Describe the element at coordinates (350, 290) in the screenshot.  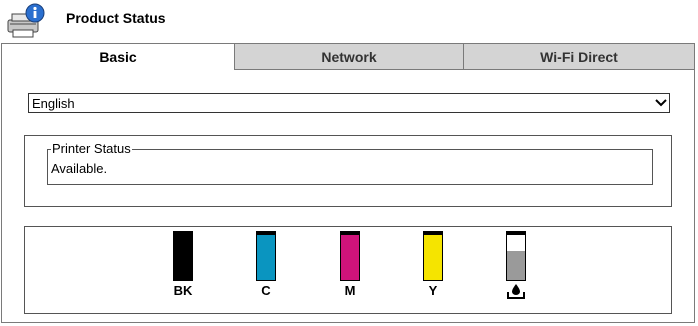
I see `ink-label-m: M` at that location.